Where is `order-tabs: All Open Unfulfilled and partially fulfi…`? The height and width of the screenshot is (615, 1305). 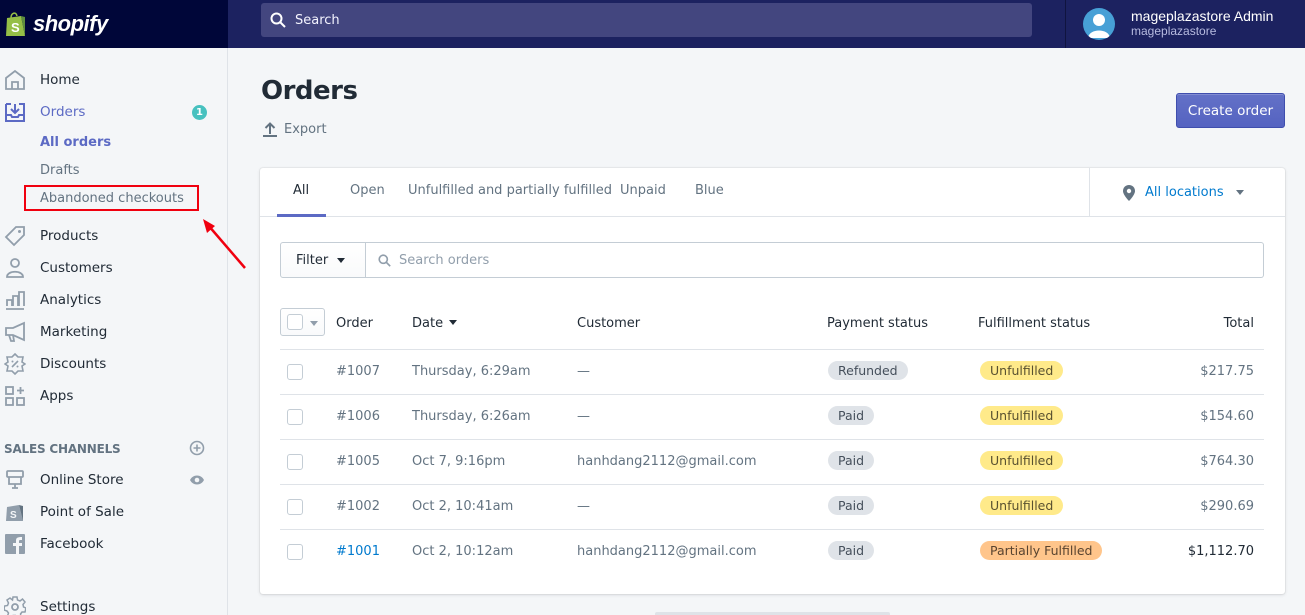 order-tabs: All Open Unfulfilled and partially fulfi… is located at coordinates (772, 192).